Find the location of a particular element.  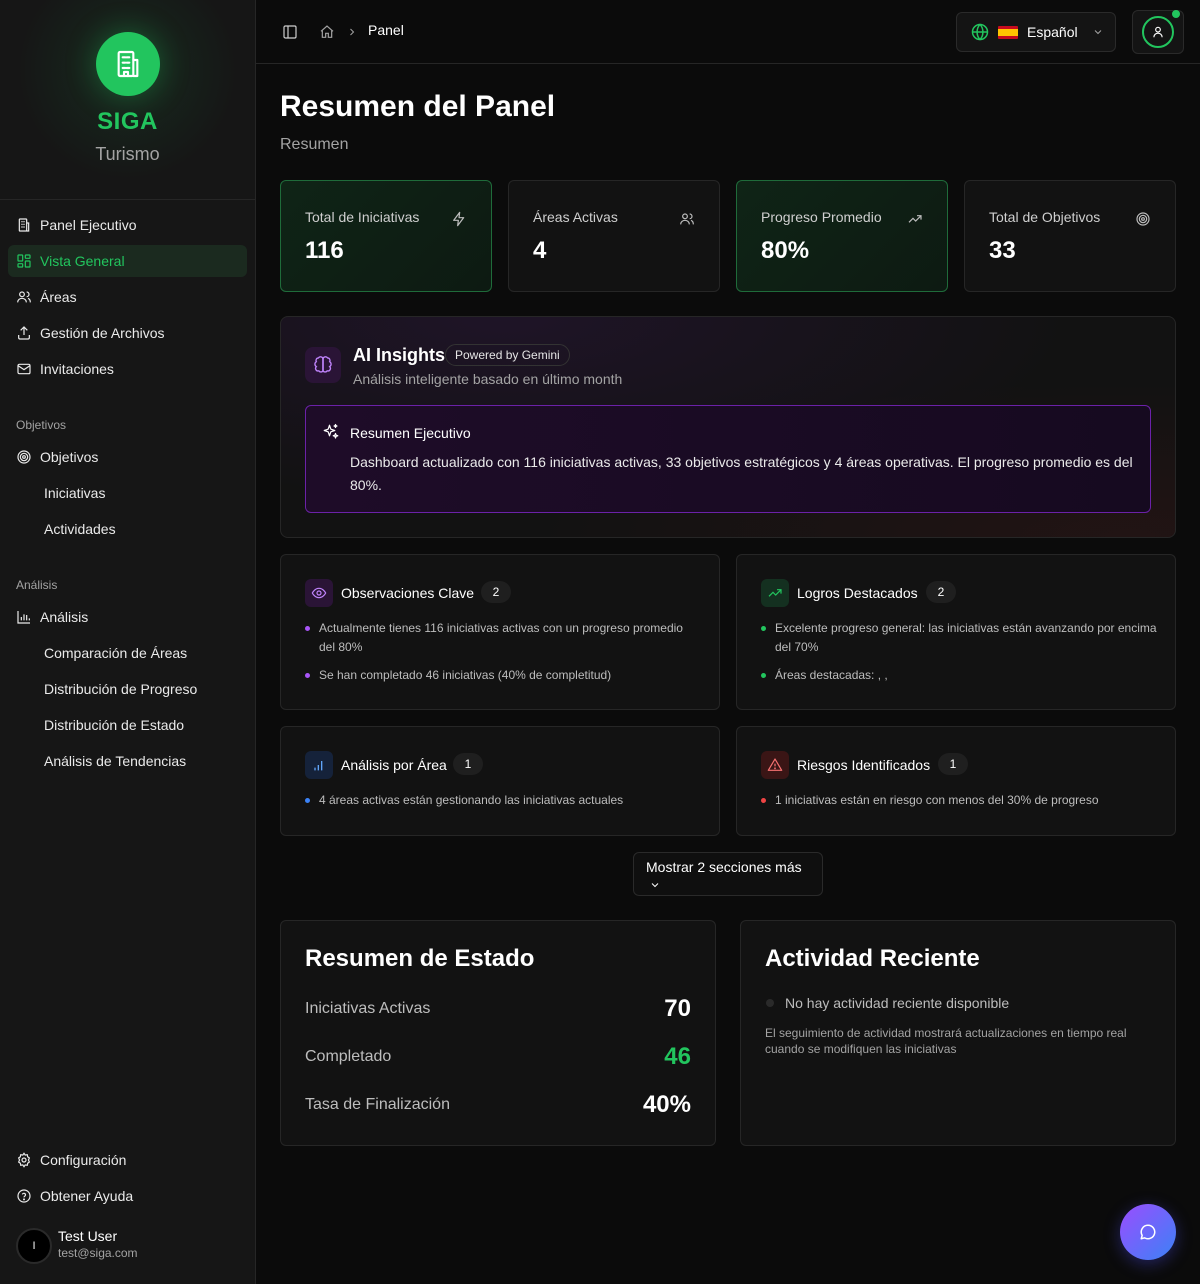

status-label: Iniciativas Activas is located at coordinates (368, 1008).